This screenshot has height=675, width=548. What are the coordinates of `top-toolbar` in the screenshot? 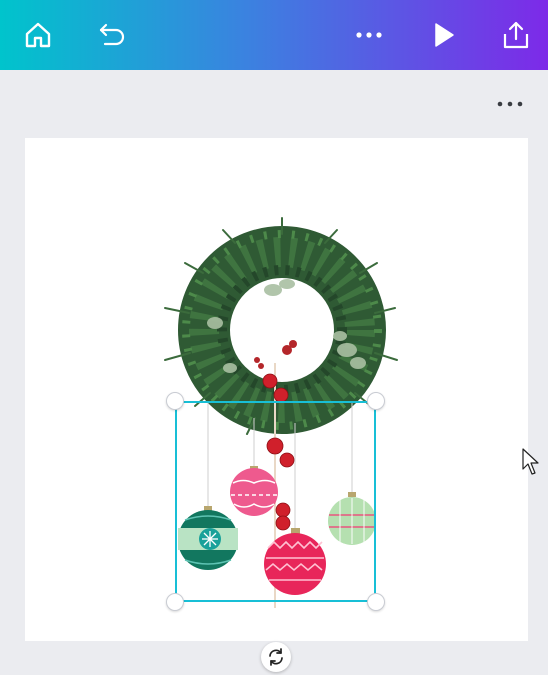 It's located at (274, 35).